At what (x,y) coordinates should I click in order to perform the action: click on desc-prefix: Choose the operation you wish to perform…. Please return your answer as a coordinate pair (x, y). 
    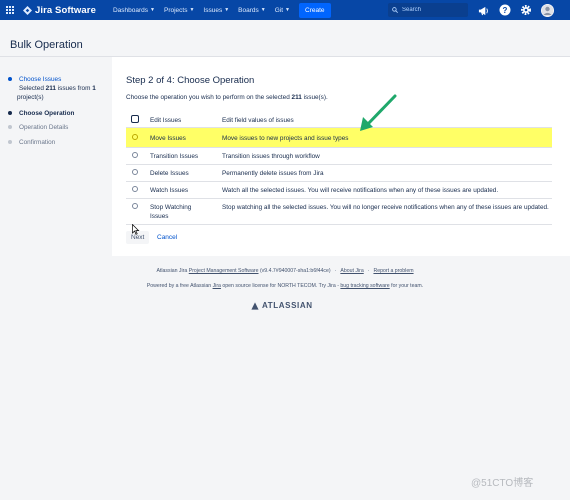
    Looking at the image, I should click on (209, 97).